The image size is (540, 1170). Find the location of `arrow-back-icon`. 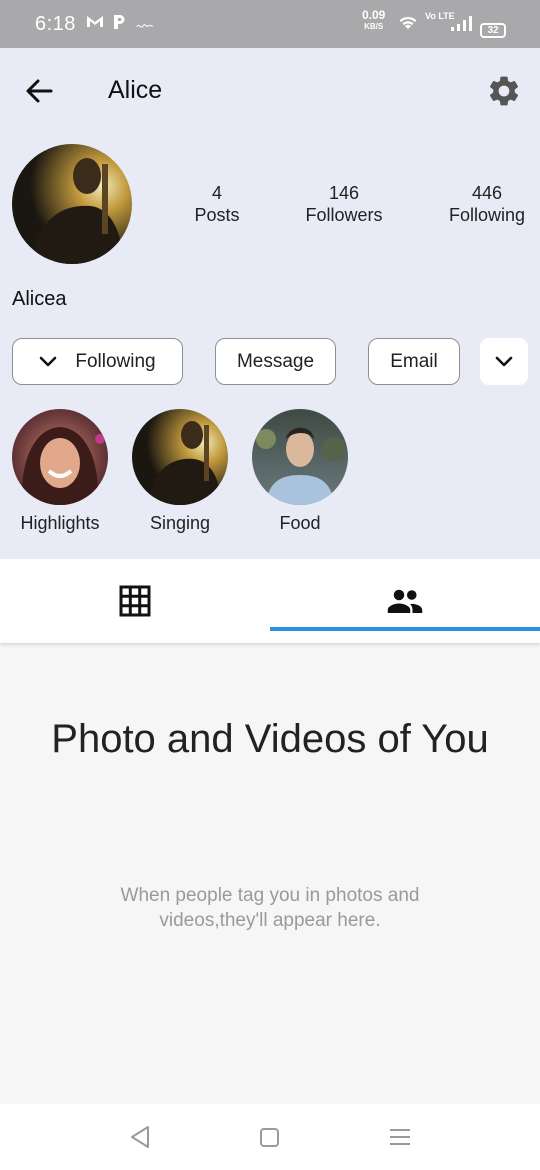

arrow-back-icon is located at coordinates (39, 91).